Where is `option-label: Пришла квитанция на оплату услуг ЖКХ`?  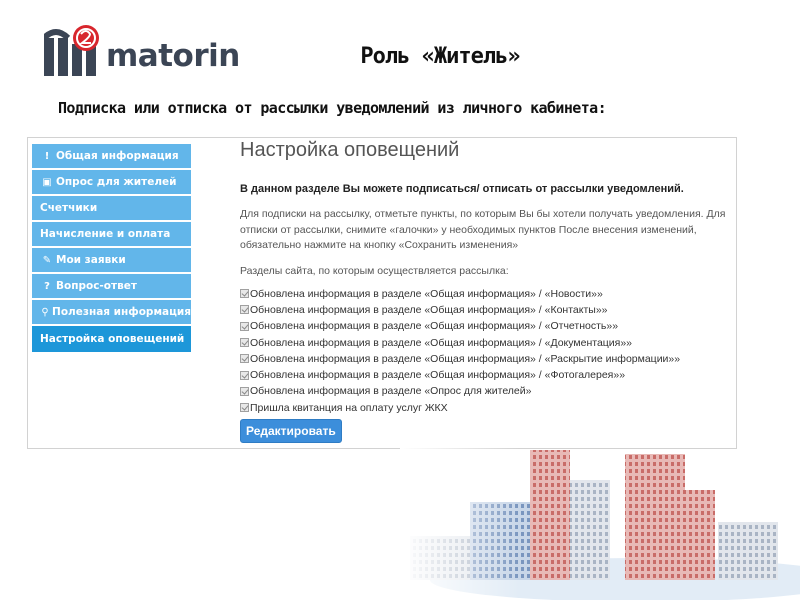 option-label: Пришла квитанция на оплату услуг ЖКХ is located at coordinates (349, 407).